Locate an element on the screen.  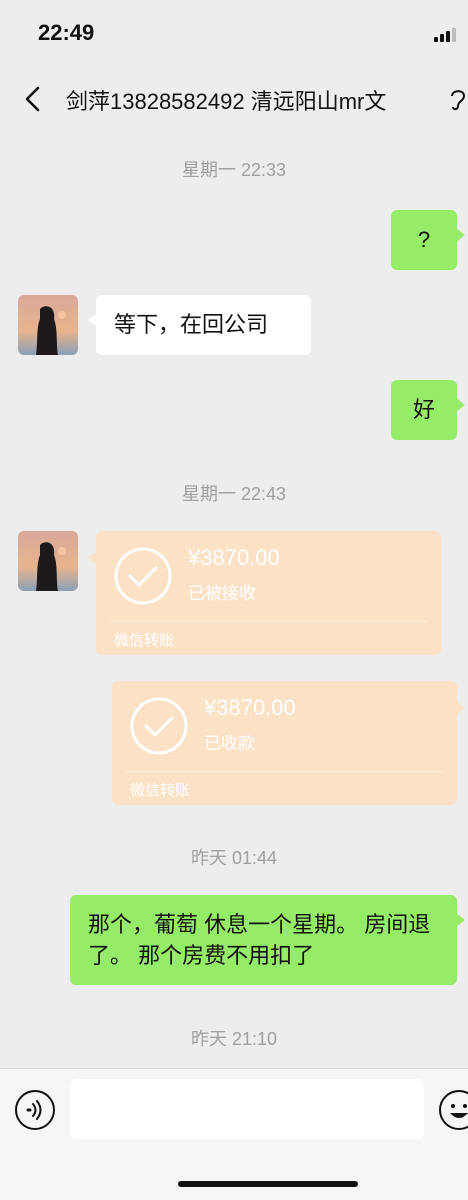
chat-header: 剑萍13828582492 清远阳山mr文 is located at coordinates (234, 99).